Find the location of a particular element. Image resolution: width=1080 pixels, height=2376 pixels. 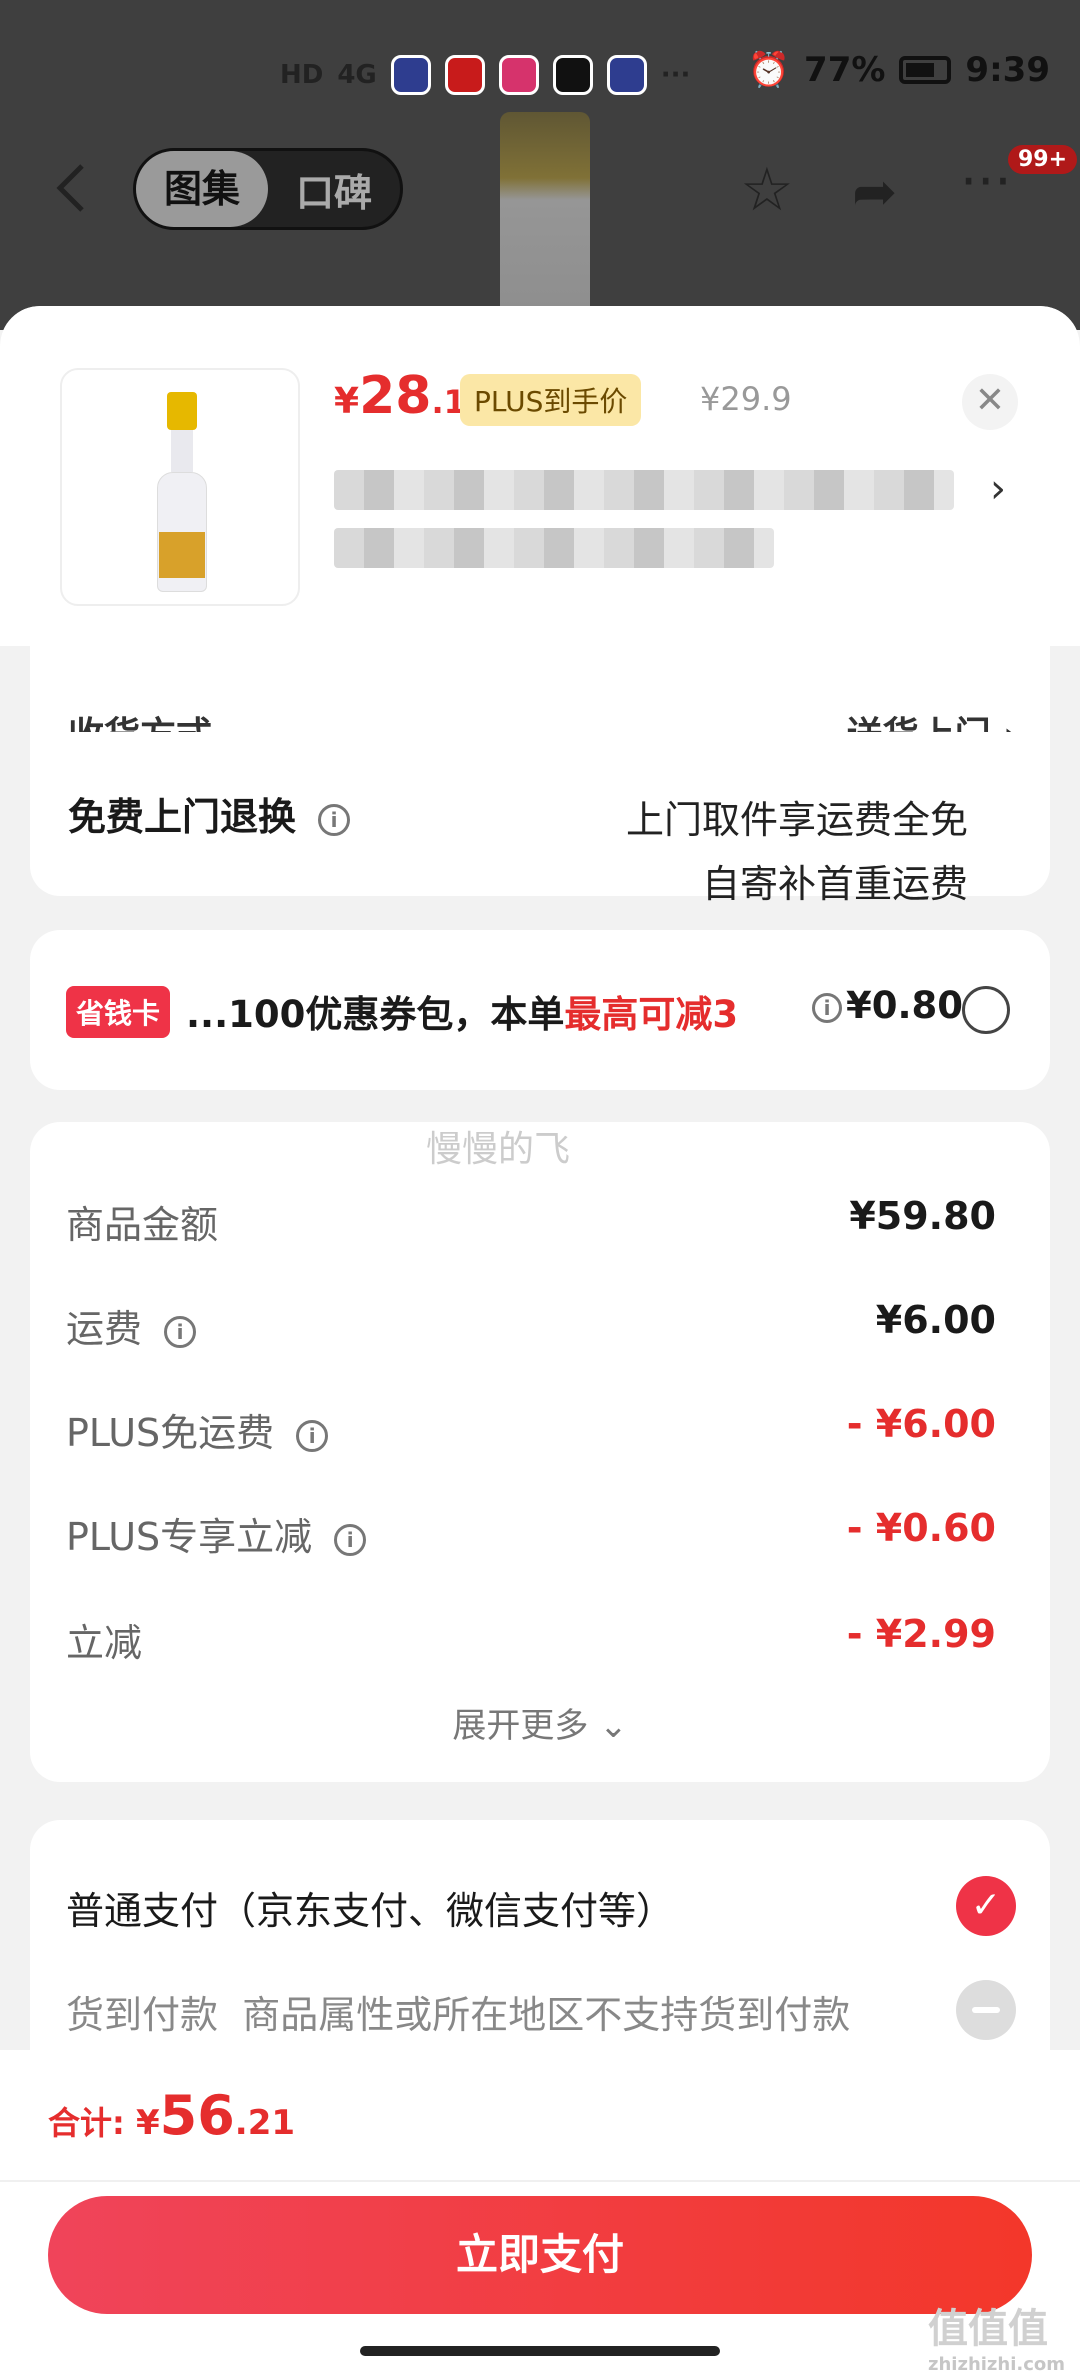

checkmark-icon: ✓ is located at coordinates (986, 1906).